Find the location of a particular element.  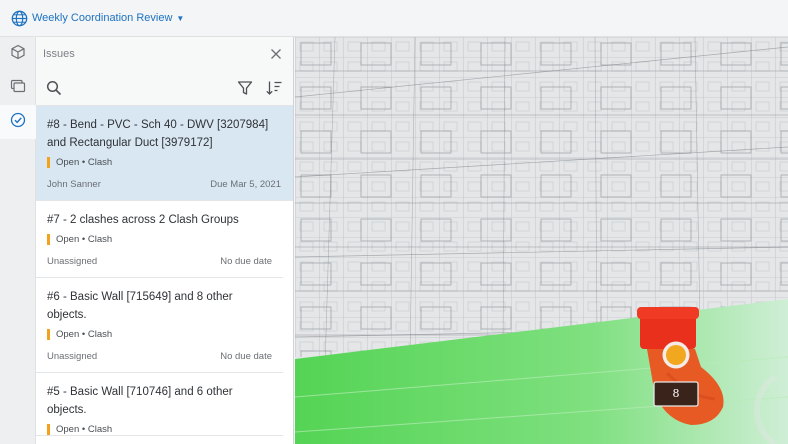

globe-icon is located at coordinates (19, 18).